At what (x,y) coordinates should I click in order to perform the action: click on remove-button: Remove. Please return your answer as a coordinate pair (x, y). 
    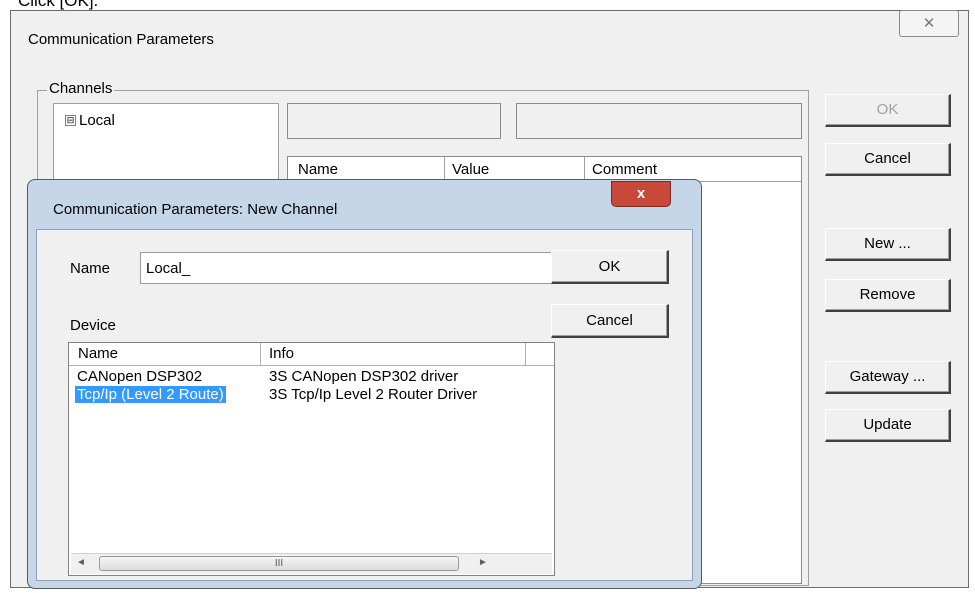
    Looking at the image, I should click on (888, 295).